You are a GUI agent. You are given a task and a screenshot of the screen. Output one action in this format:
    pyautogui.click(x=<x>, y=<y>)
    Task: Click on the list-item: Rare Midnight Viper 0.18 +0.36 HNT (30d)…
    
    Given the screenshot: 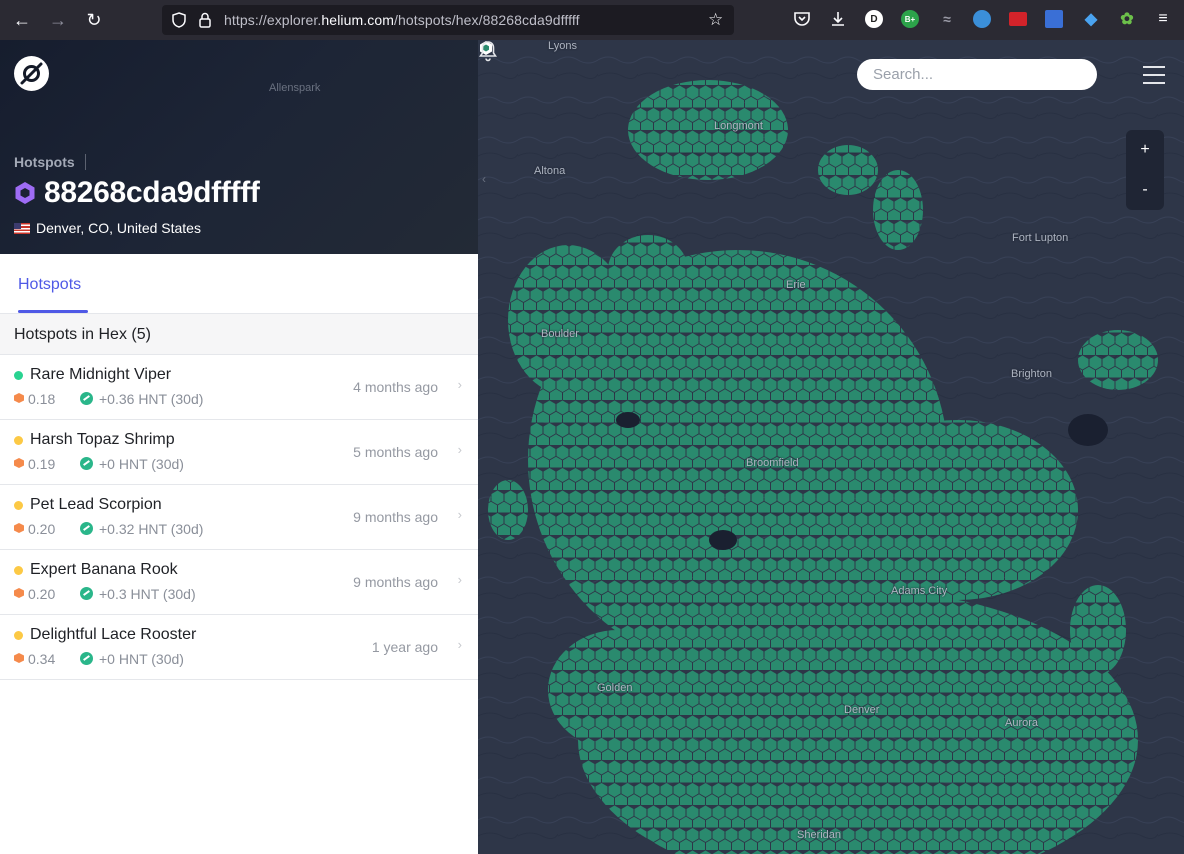 What is the action you would take?
    pyautogui.click(x=239, y=387)
    